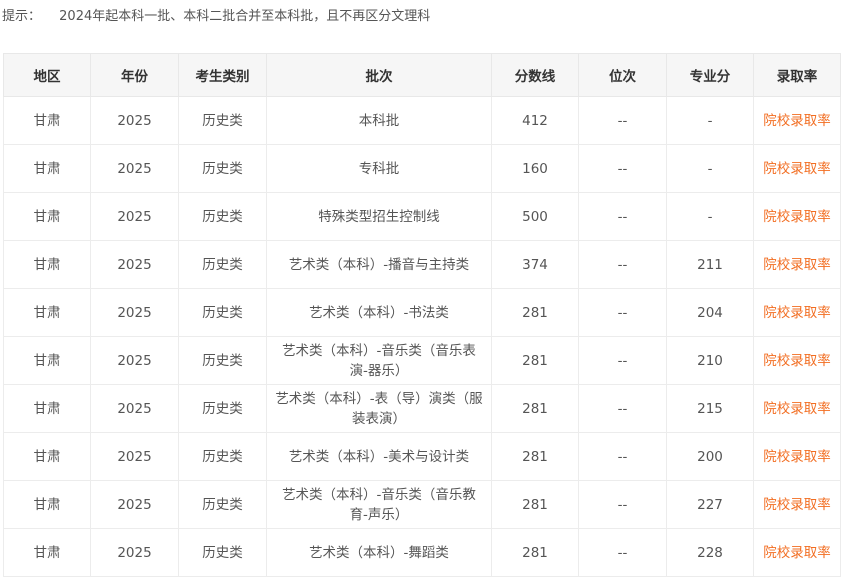 The image size is (845, 588). What do you see at coordinates (535, 120) in the screenshot?
I see `cell-score: 412` at bounding box center [535, 120].